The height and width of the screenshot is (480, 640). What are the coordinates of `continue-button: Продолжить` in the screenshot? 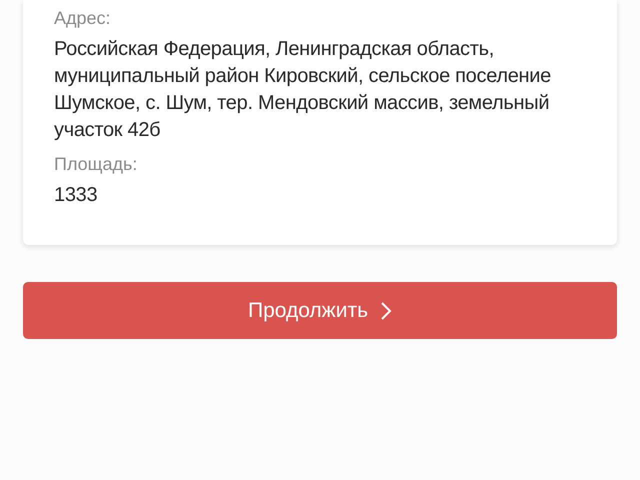 It's located at (320, 310).